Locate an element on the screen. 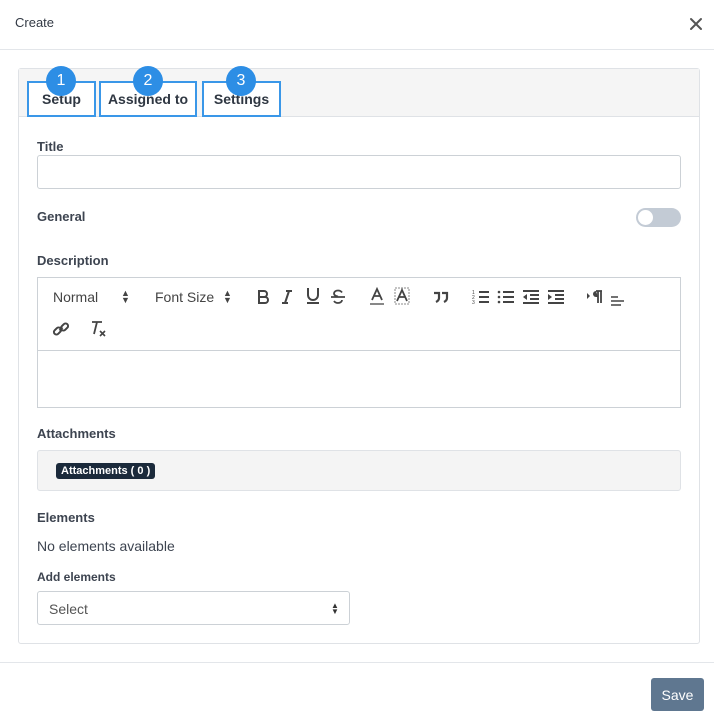 Image resolution: width=714 pixels, height=724 pixels. format-select: Normal ▲ ▼ is located at coordinates (93, 297).